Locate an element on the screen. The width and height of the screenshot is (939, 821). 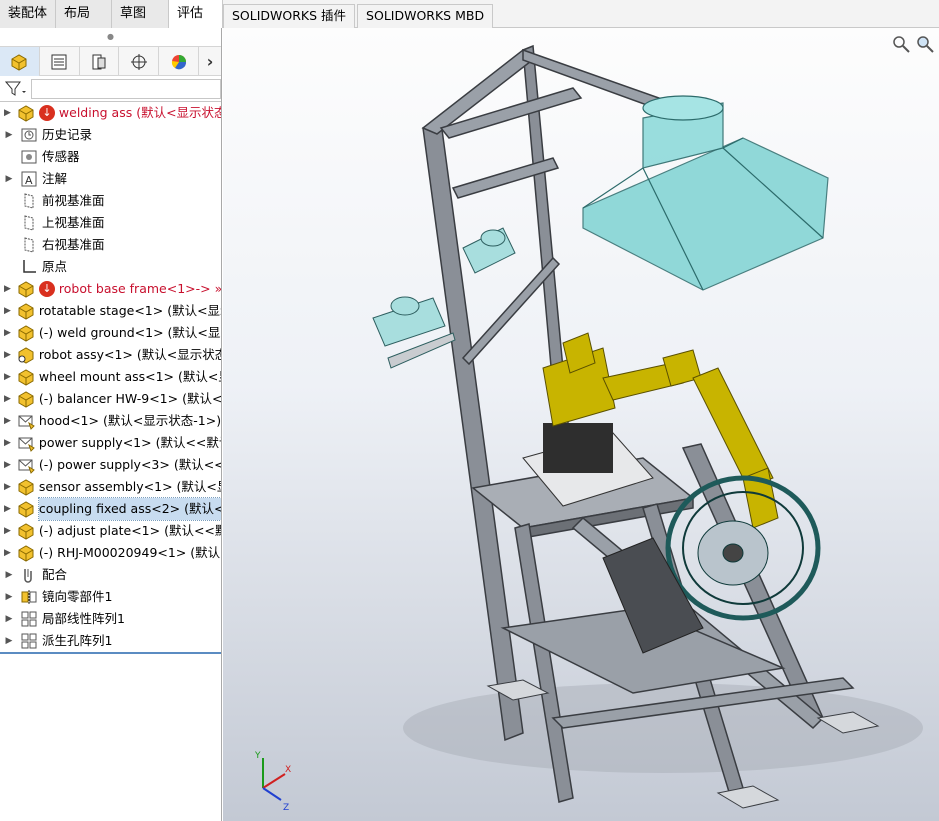
configuration-manager-icon is located at coordinates (100, 61).